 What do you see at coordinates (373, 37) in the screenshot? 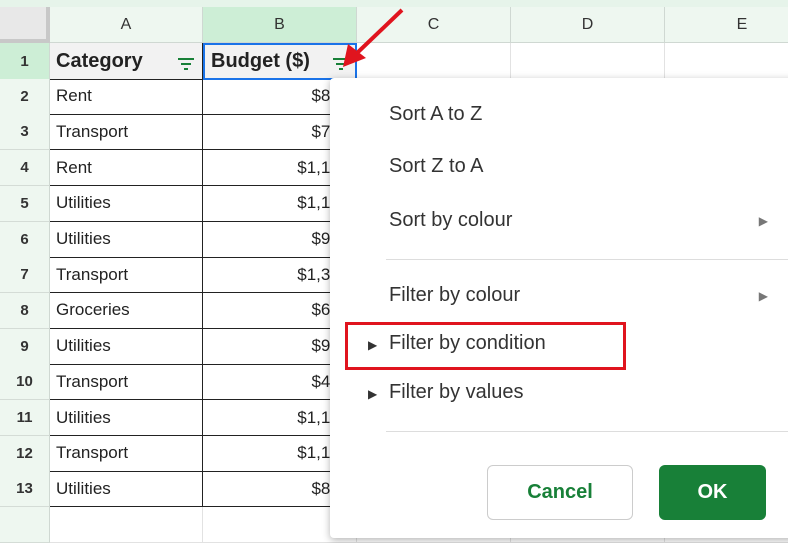
I see `red-arrow-annotation` at bounding box center [373, 37].